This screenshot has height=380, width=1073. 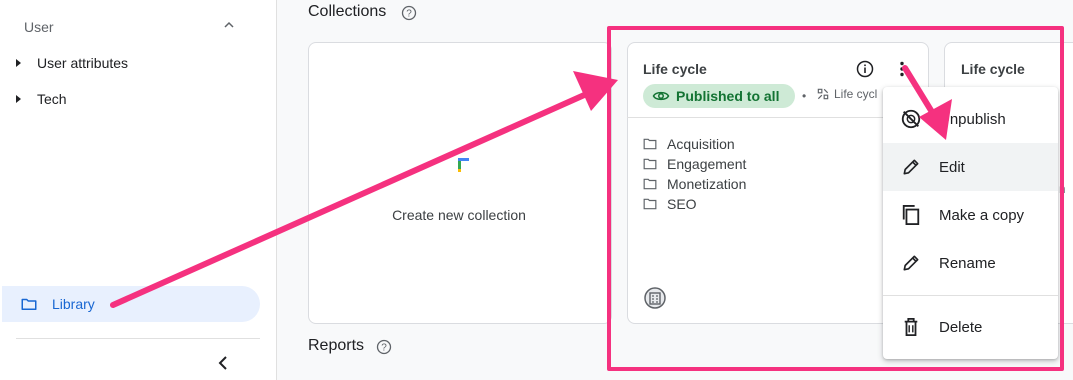 I want to click on folder-icon, so click(x=29, y=304).